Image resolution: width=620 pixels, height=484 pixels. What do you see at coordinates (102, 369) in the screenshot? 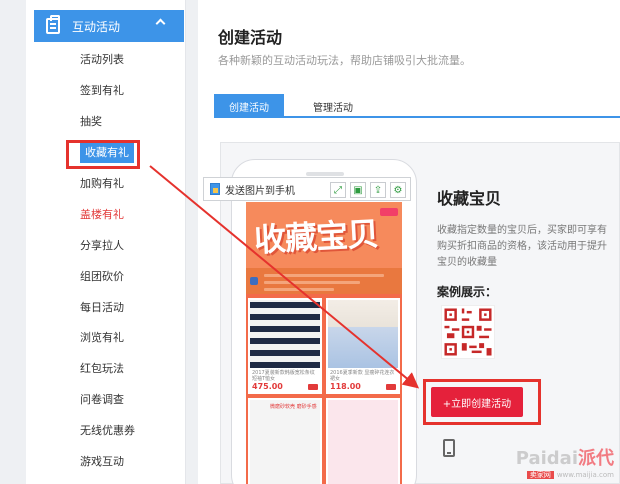
I see `sidebar-item-label: 红包玩法` at bounding box center [102, 369].